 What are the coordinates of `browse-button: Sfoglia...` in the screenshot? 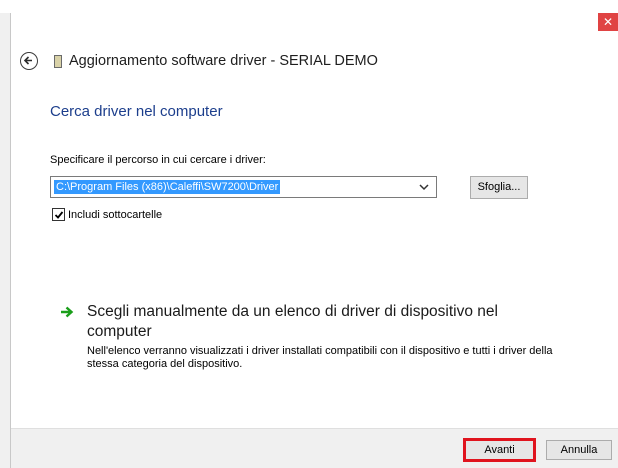 It's located at (499, 187).